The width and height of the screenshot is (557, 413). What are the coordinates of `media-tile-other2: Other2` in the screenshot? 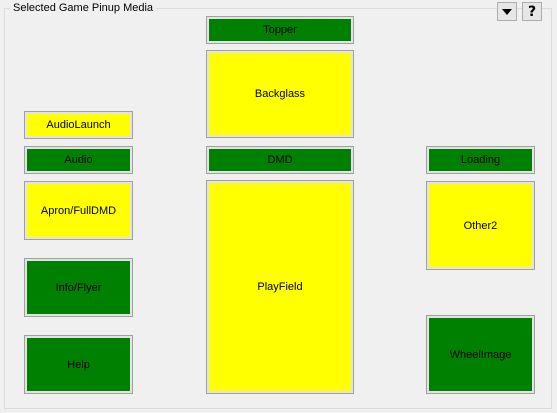 It's located at (480, 225).